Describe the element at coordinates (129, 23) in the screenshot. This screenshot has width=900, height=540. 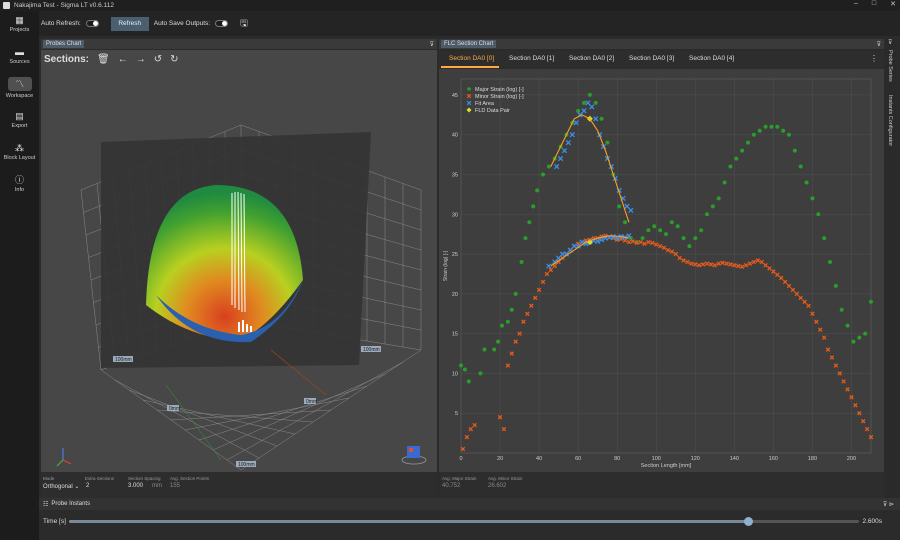
I see `refresh-button: Refresh` at that location.